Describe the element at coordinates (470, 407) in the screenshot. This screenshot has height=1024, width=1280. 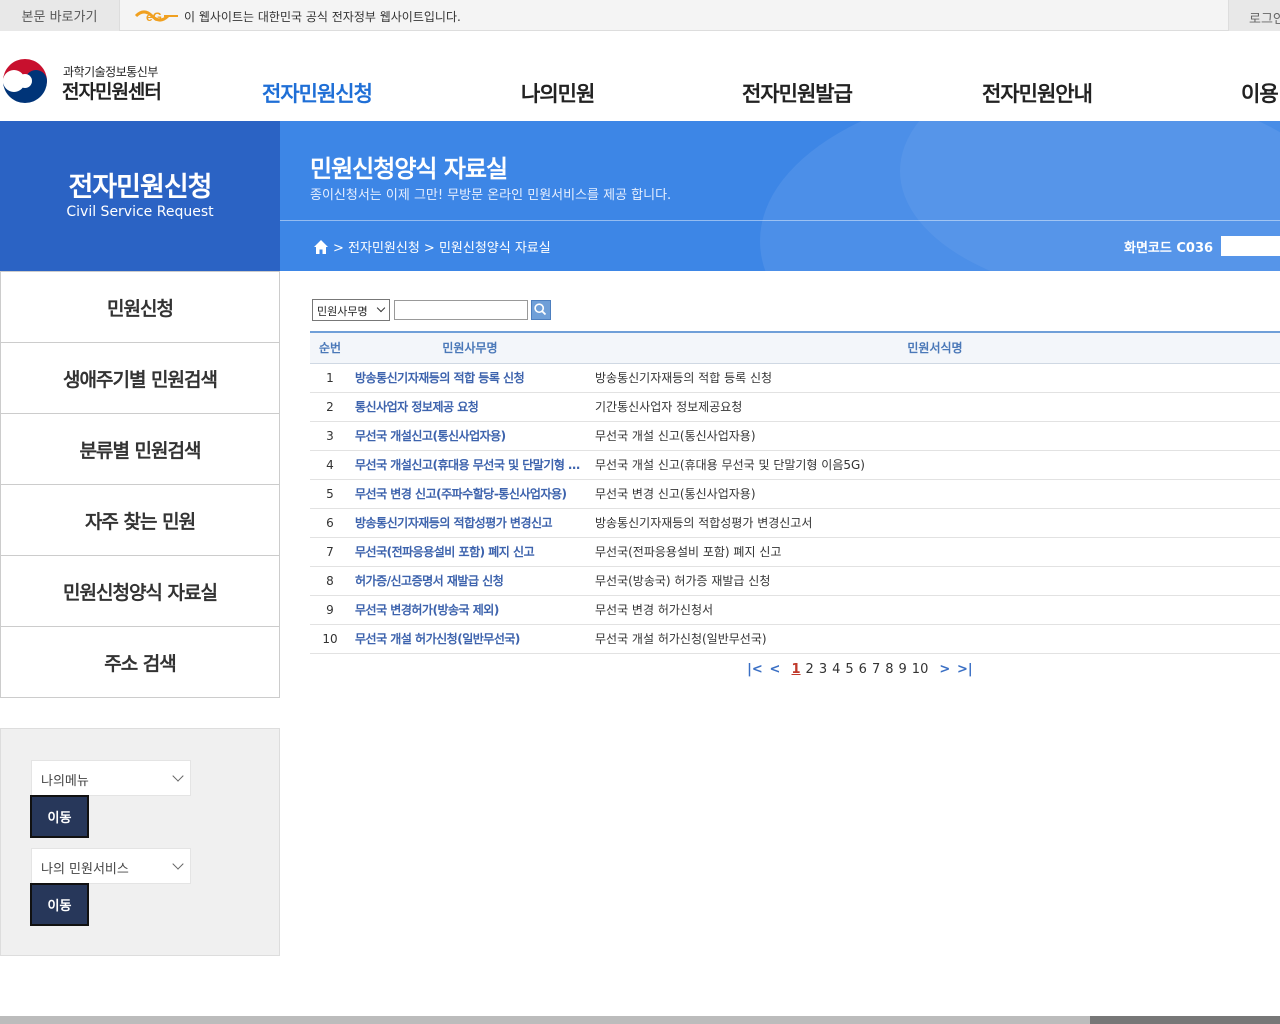
I see `service-name-link: 통신사업자 정보제공 요청` at that location.